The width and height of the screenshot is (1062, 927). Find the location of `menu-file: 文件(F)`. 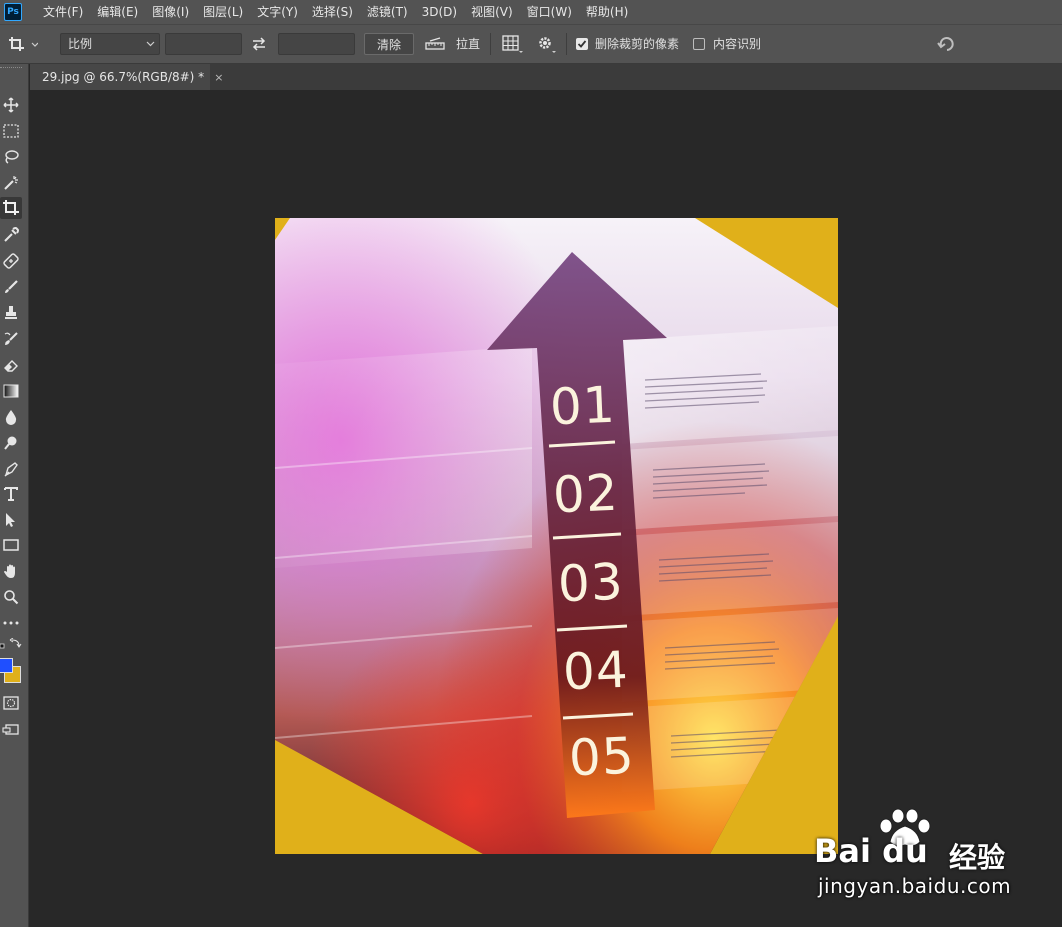

menu-file: 文件(F) is located at coordinates (63, 12).